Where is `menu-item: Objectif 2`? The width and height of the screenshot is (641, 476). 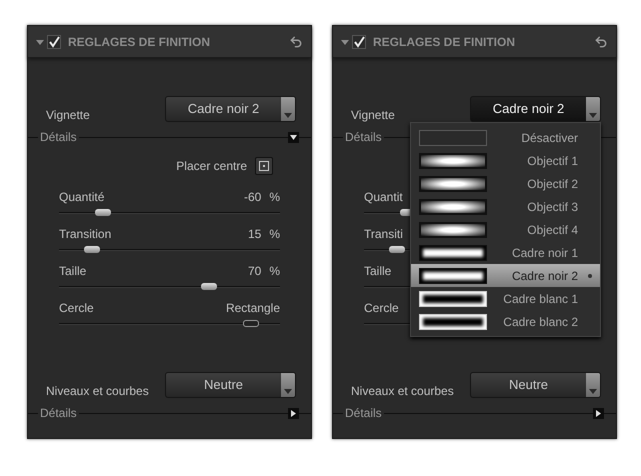
menu-item: Objectif 2 is located at coordinates (505, 183).